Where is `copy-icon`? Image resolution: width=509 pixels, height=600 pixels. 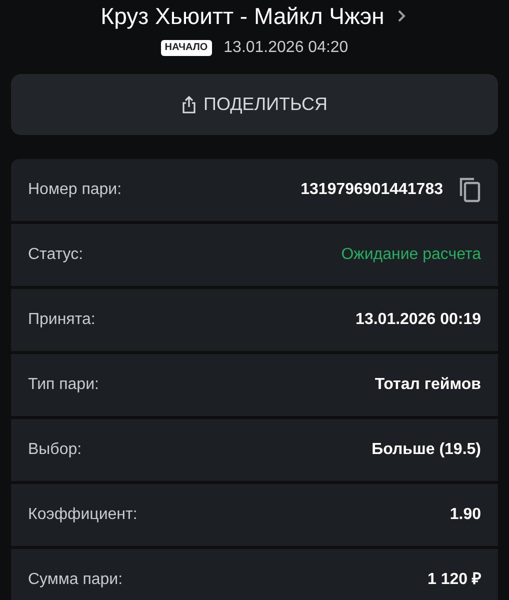 copy-icon is located at coordinates (470, 190).